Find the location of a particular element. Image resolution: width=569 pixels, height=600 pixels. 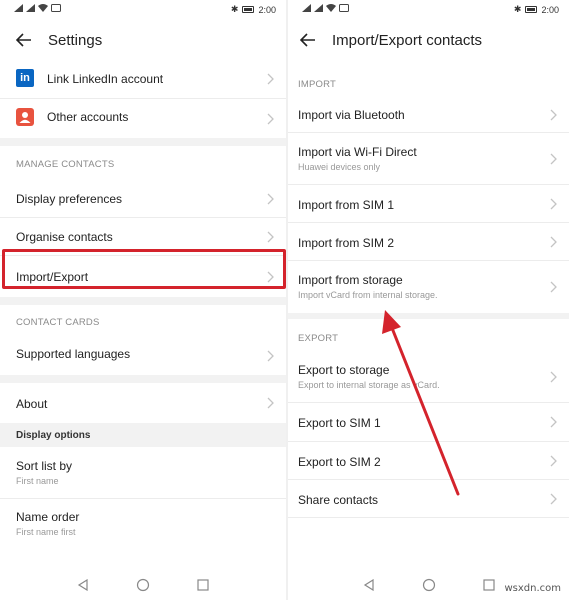

list-item-supported-languages: Supported languages is located at coordinates (143, 356).